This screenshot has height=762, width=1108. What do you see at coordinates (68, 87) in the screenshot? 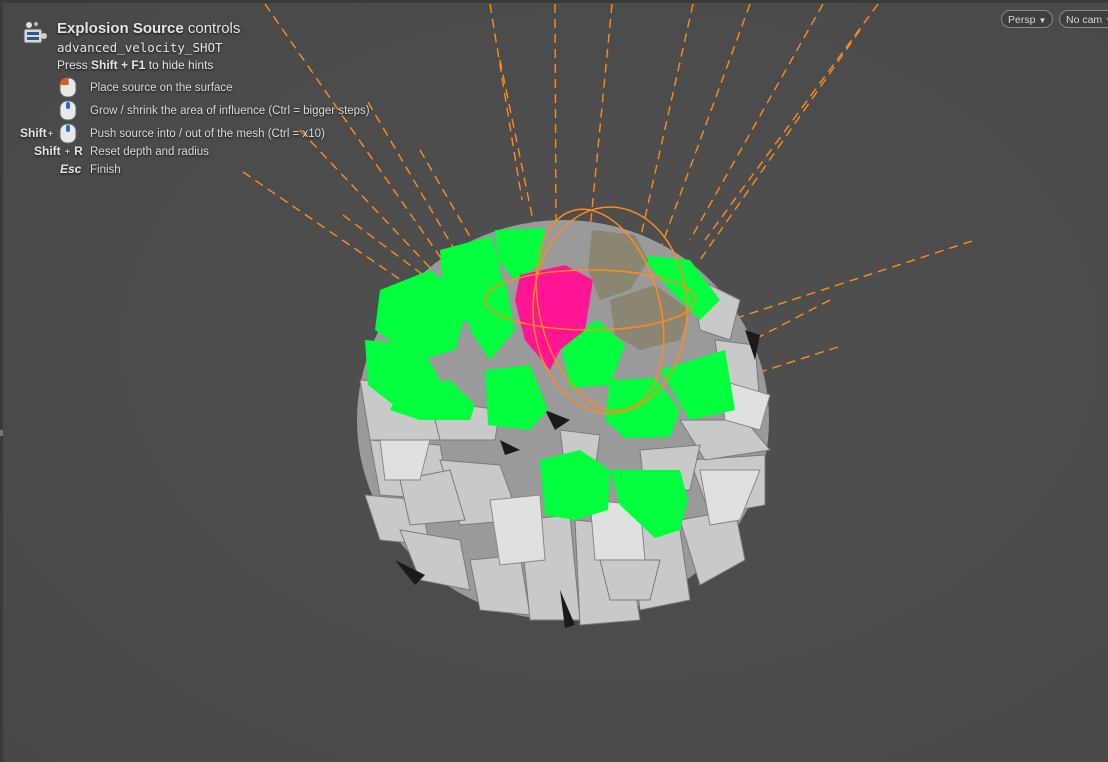
I see `left-mouse-icon` at bounding box center [68, 87].